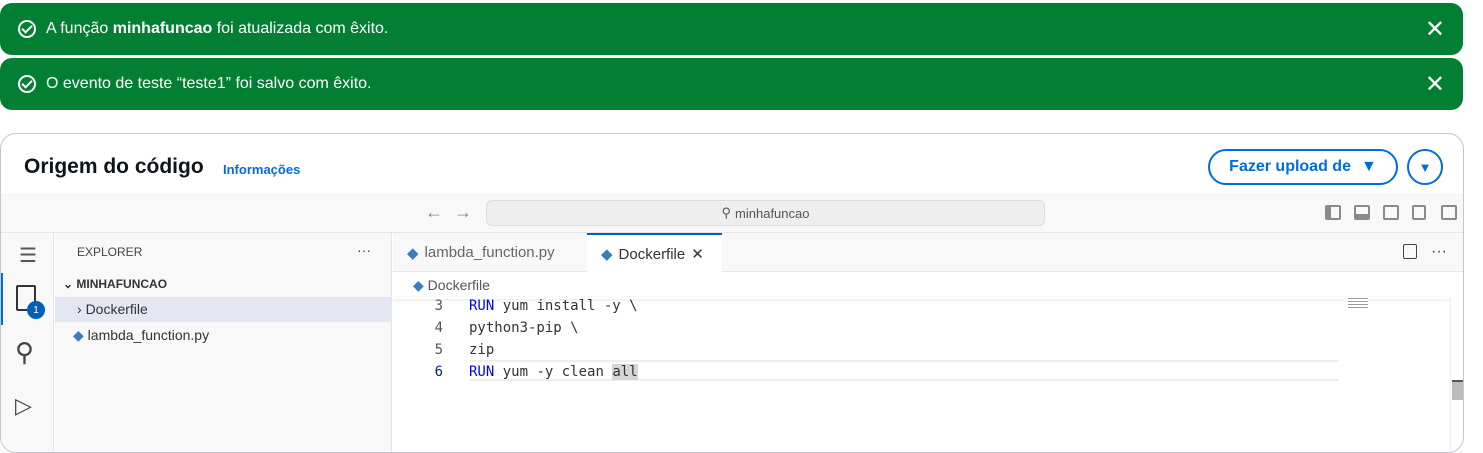  I want to click on toggle-panel-icon, so click(1362, 212).